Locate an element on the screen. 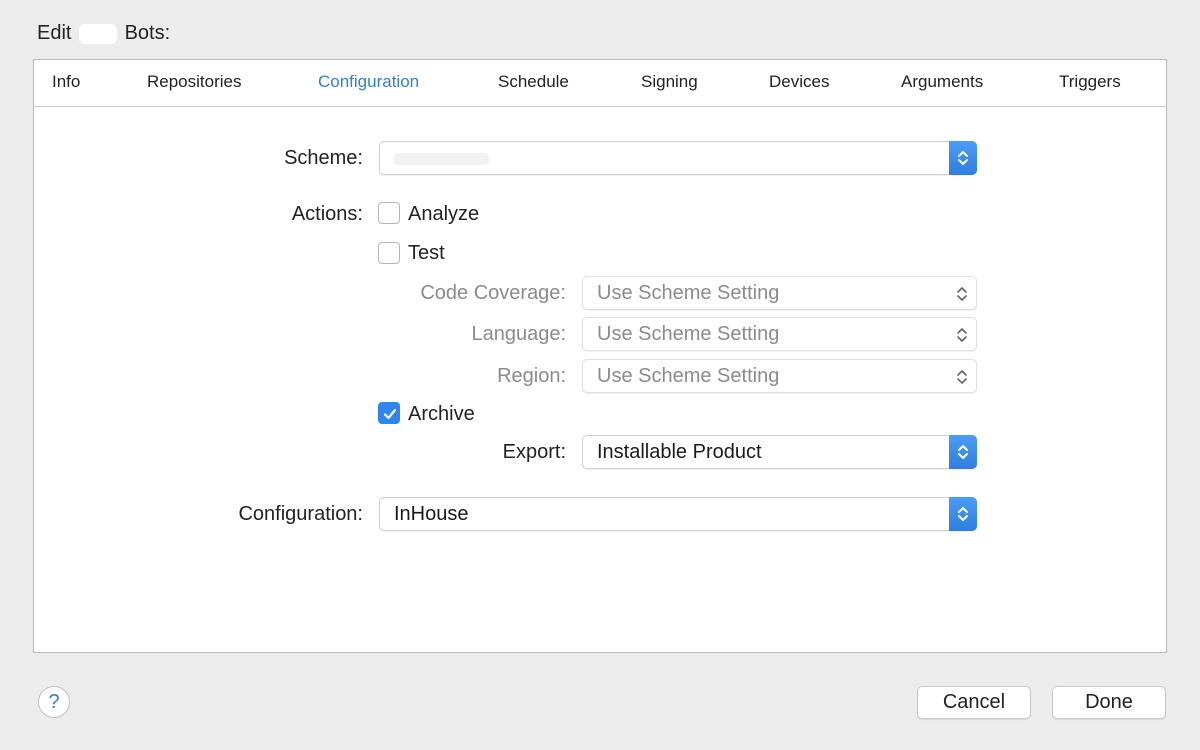 This screenshot has height=750, width=1200. region-stepper is located at coordinates (962, 376).